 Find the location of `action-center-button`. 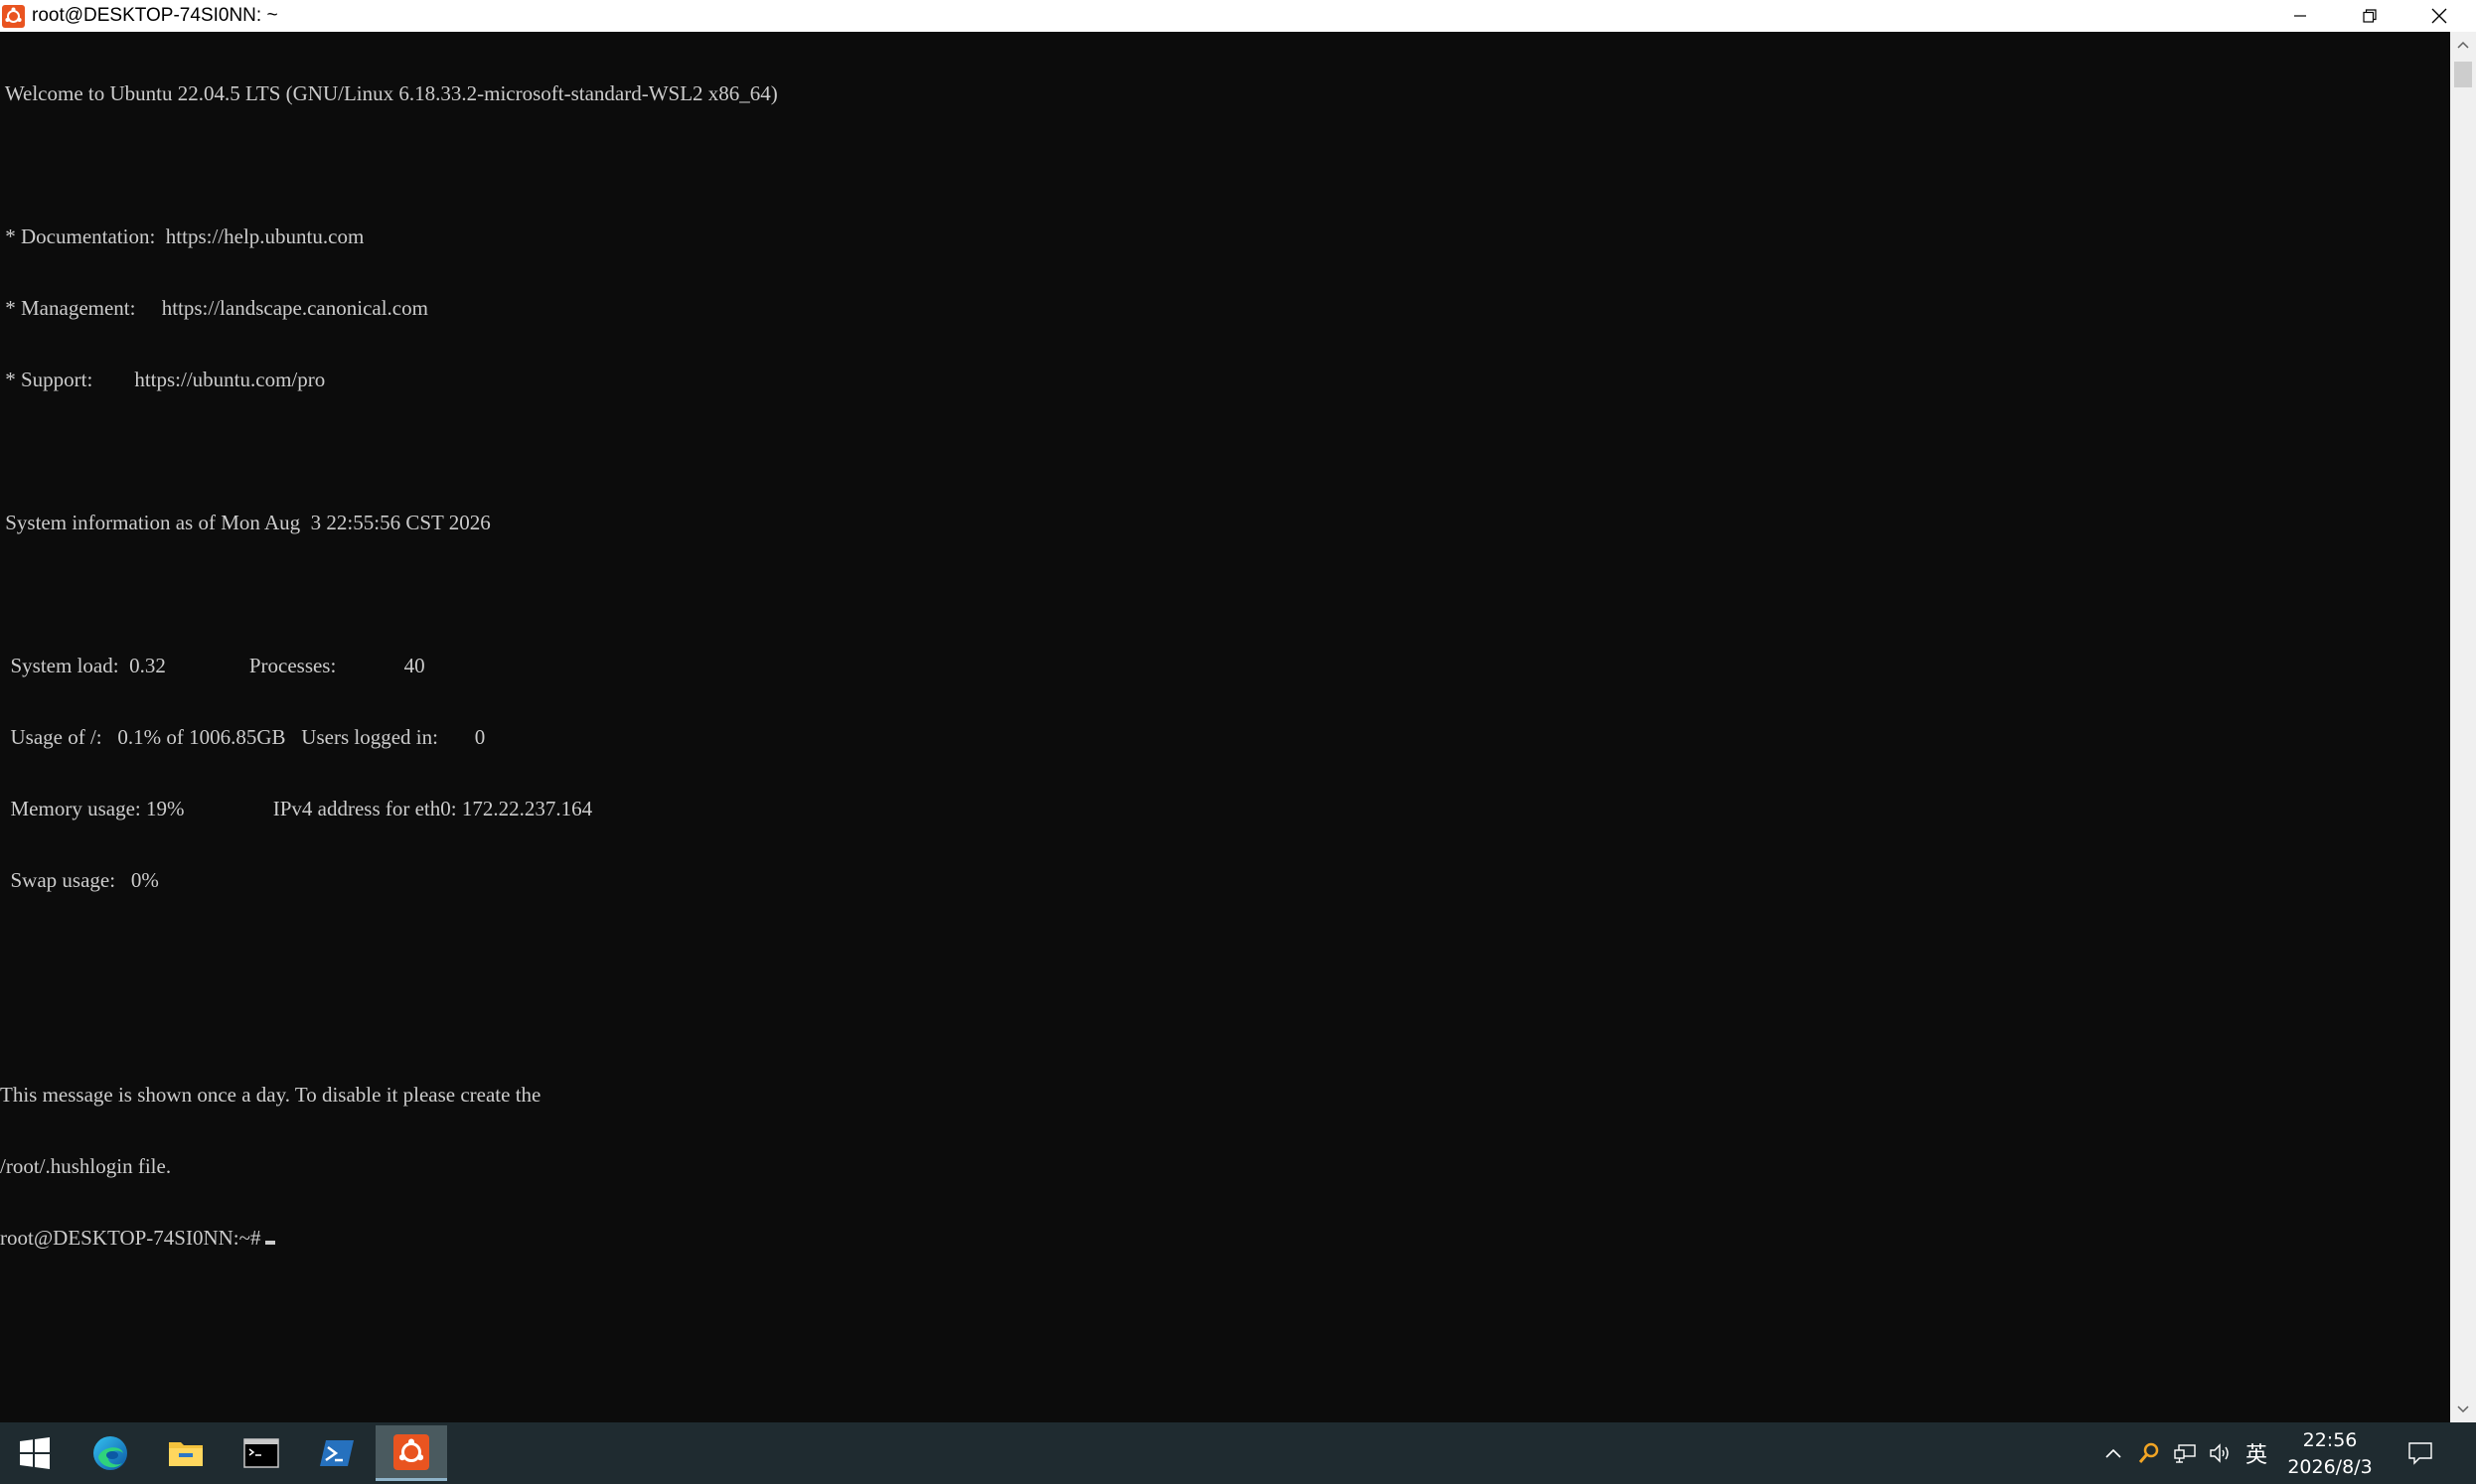

action-center-button is located at coordinates (2420, 1453).